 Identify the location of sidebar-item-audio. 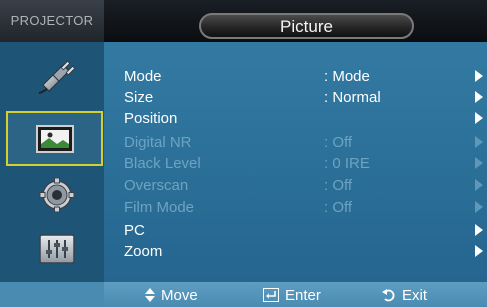
(57, 249).